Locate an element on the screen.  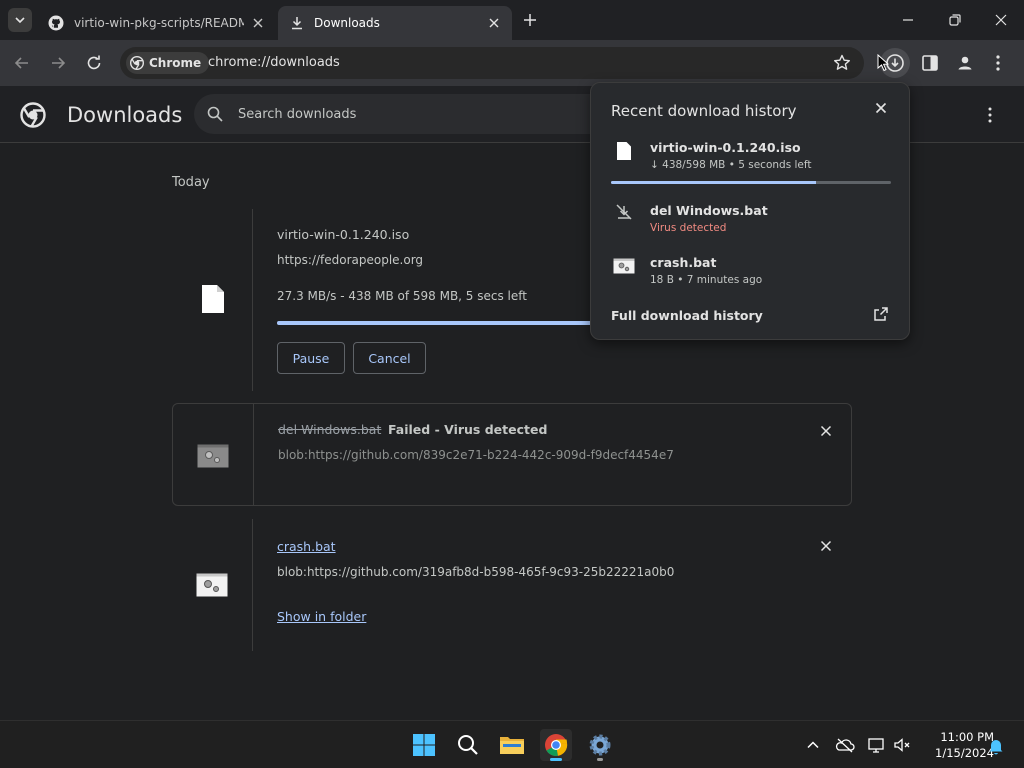
download-icon is located at coordinates (297, 23).